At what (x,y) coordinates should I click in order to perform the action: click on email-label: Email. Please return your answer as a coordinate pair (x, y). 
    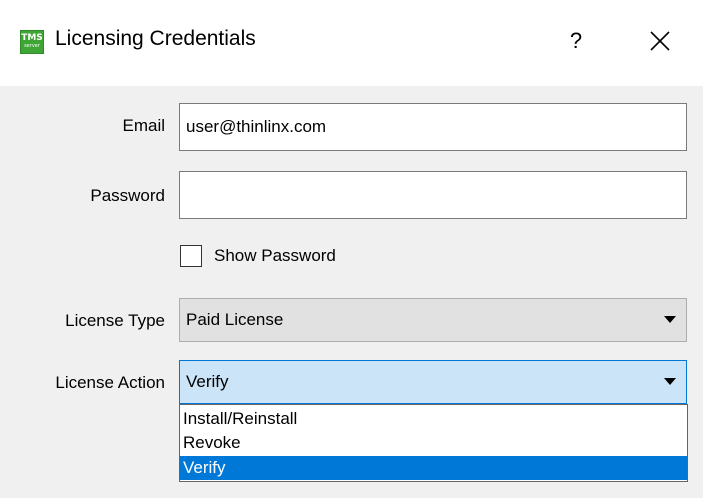
    Looking at the image, I should click on (143, 125).